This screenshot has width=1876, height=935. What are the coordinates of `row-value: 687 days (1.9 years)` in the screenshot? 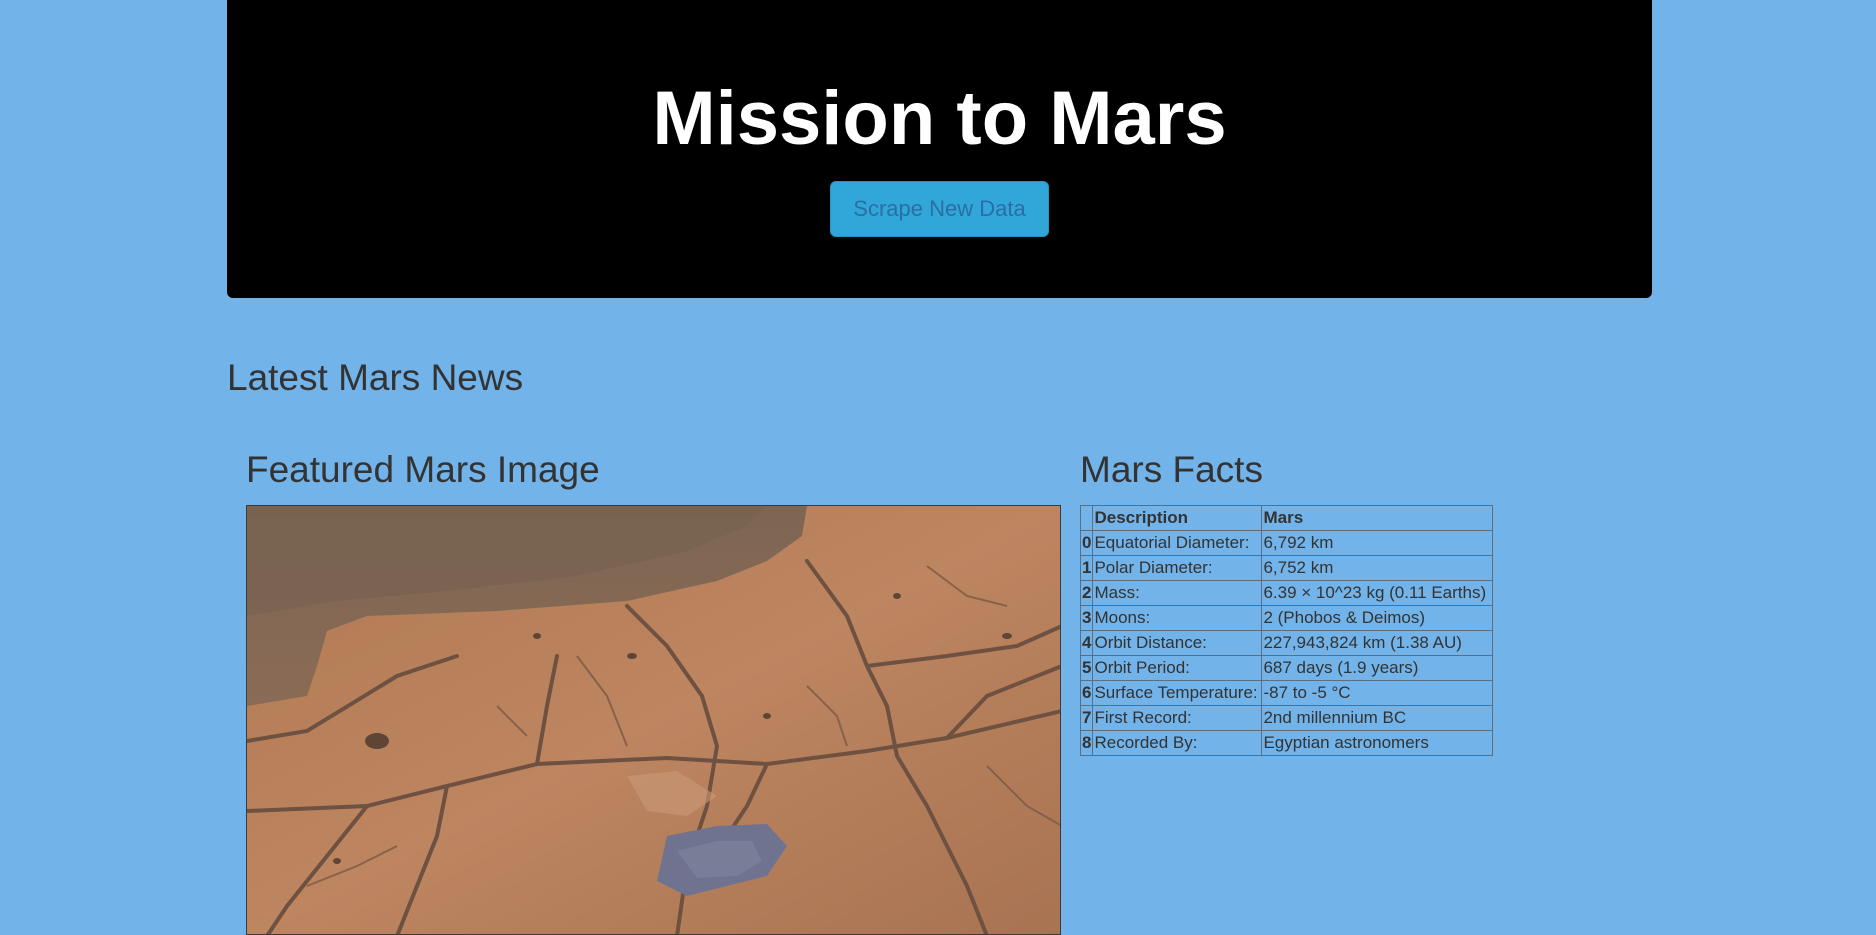 It's located at (1377, 668).